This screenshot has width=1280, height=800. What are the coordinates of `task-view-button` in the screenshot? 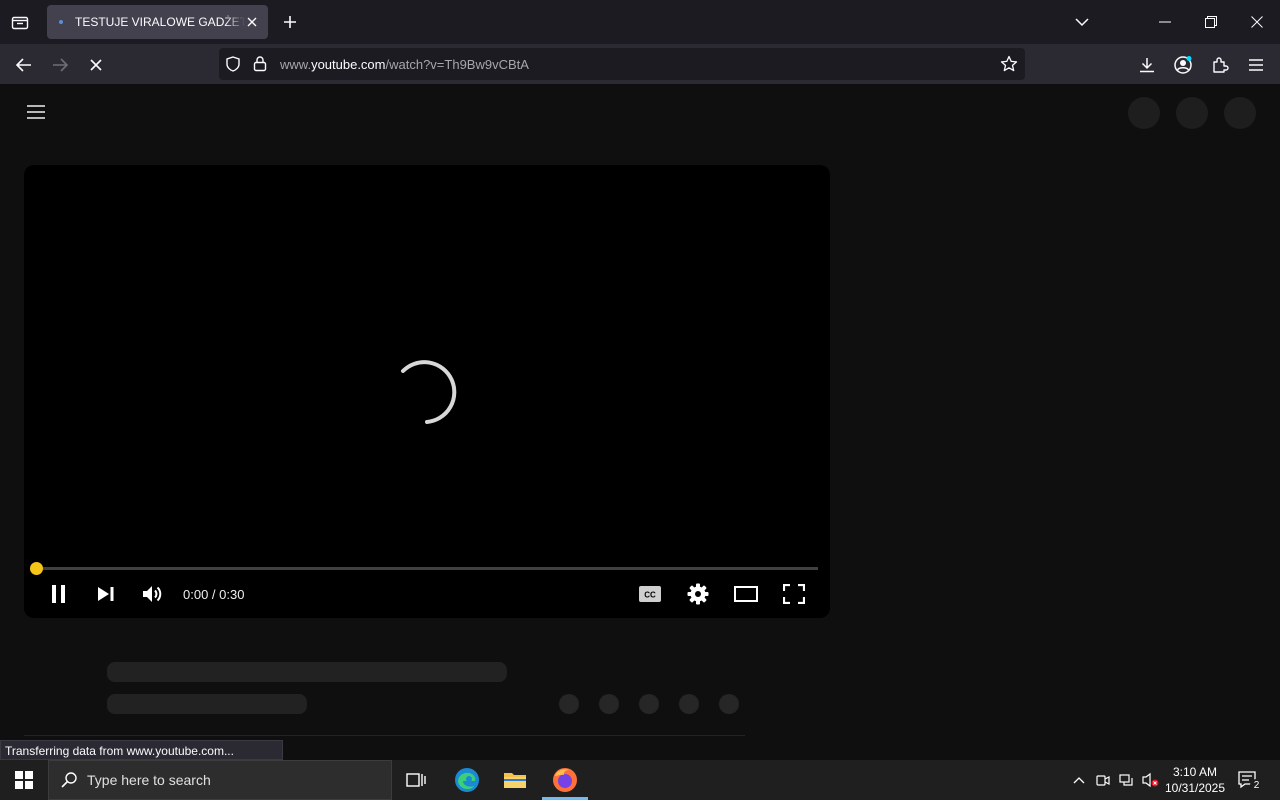 It's located at (416, 780).